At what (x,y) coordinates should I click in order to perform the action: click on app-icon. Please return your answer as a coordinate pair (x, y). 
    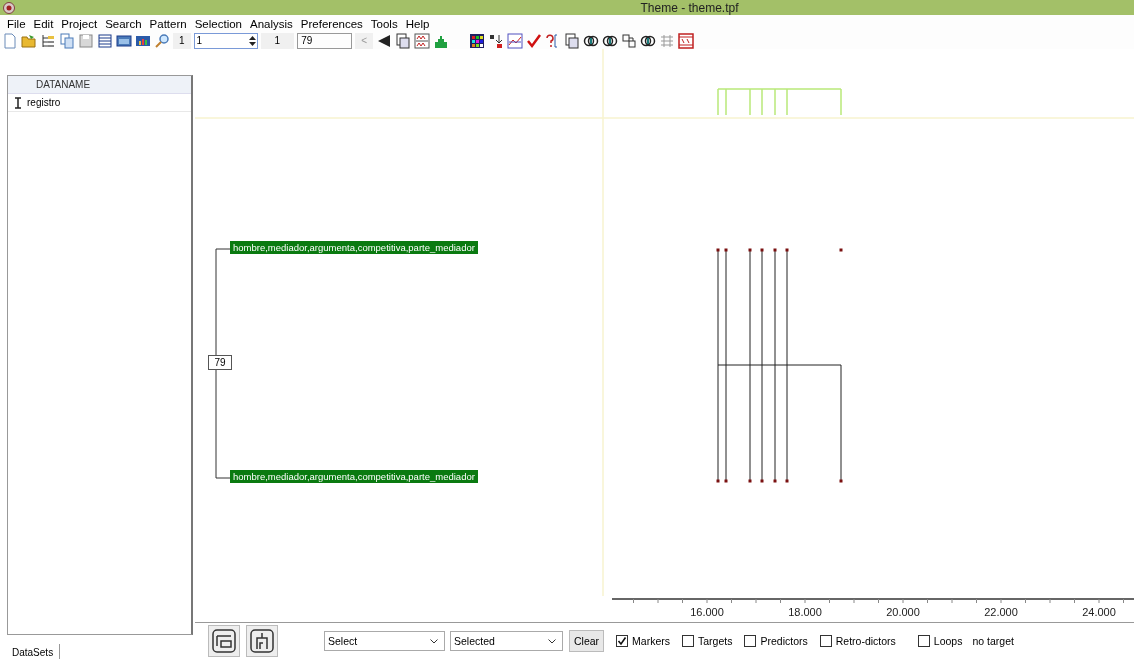
    Looking at the image, I should click on (9, 7).